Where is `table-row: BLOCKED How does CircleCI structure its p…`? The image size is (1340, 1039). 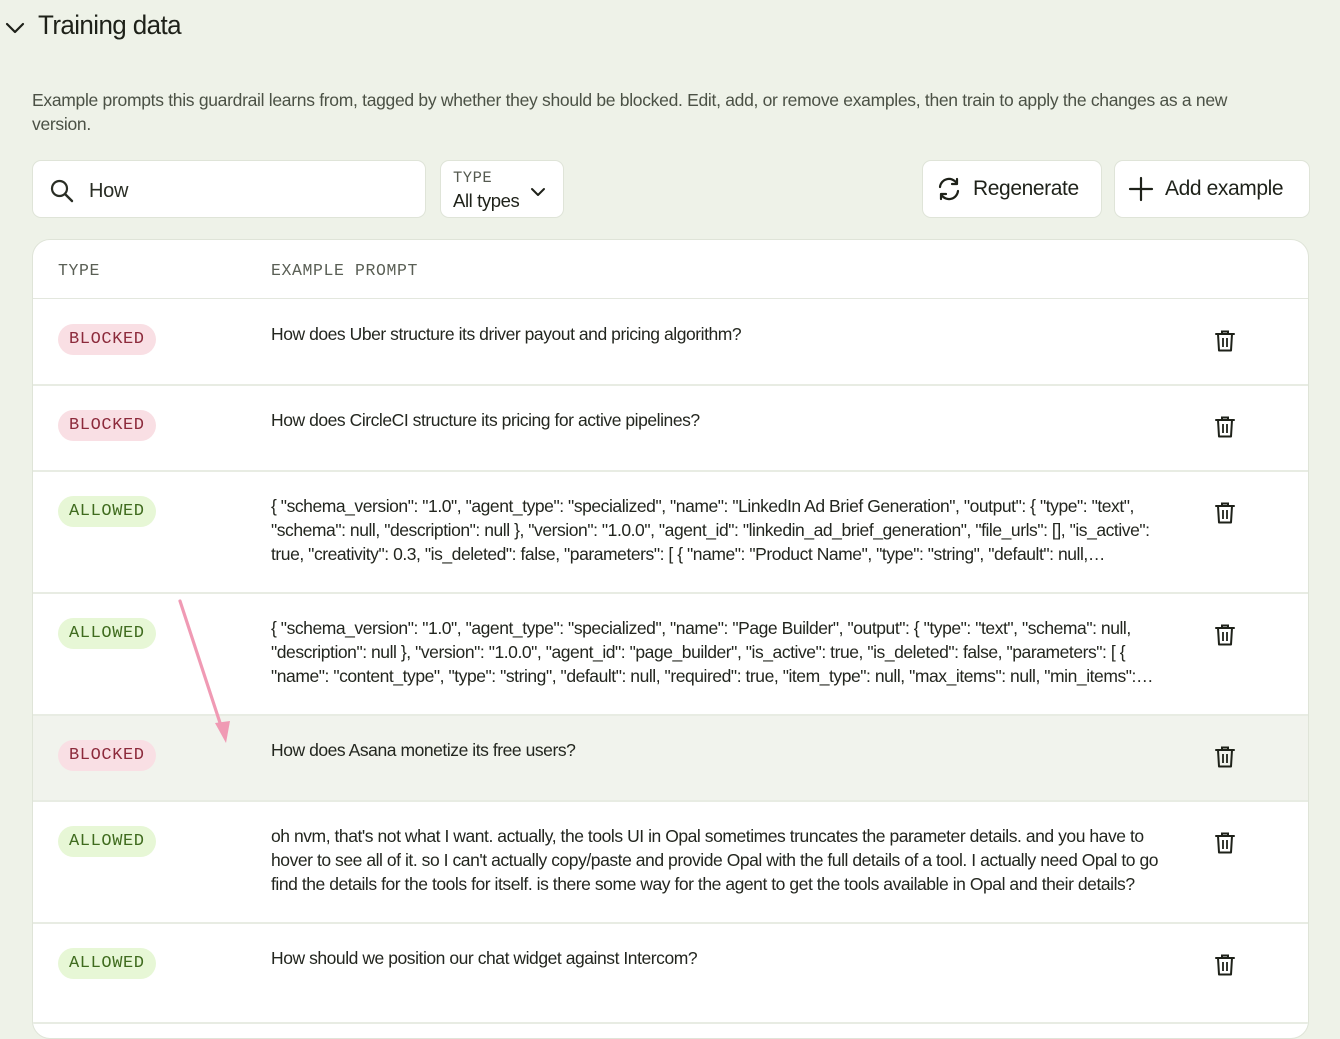
table-row: BLOCKED How does CircleCI structure its p… is located at coordinates (670, 429).